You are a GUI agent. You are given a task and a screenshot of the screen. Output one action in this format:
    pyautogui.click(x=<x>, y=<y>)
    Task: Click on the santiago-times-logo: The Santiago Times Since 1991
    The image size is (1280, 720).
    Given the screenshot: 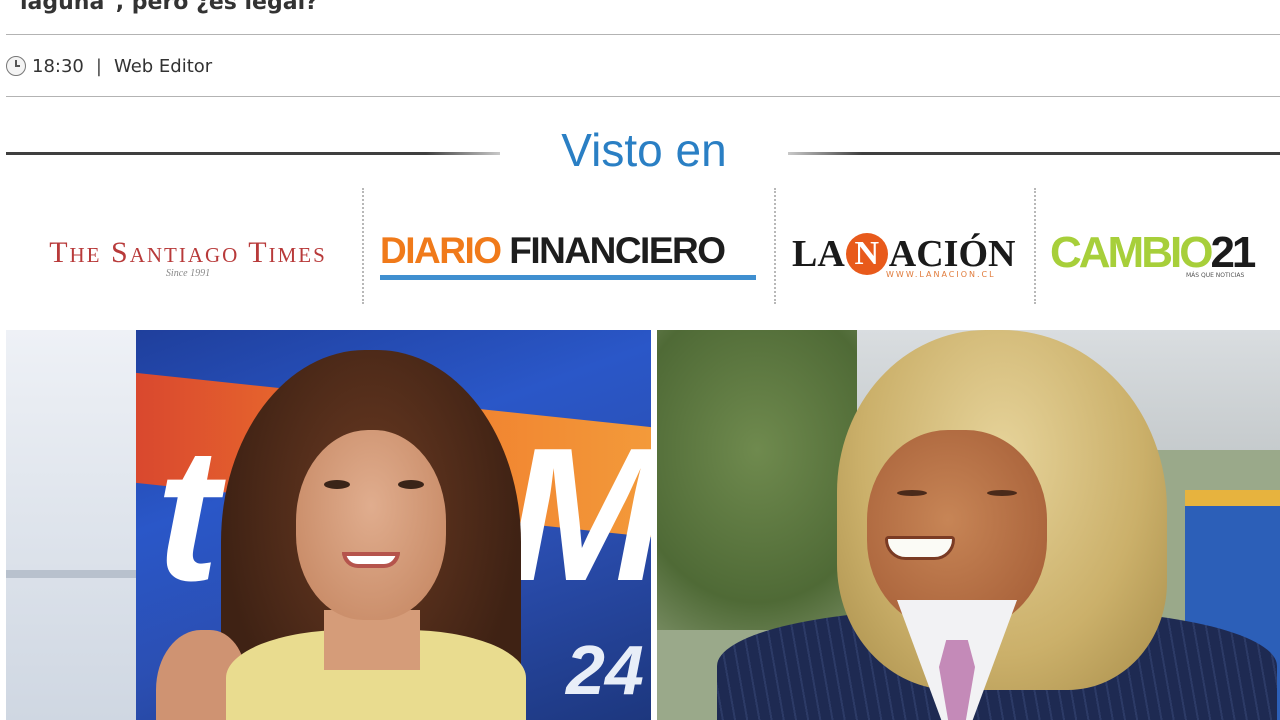 What is the action you would take?
    pyautogui.click(x=188, y=257)
    